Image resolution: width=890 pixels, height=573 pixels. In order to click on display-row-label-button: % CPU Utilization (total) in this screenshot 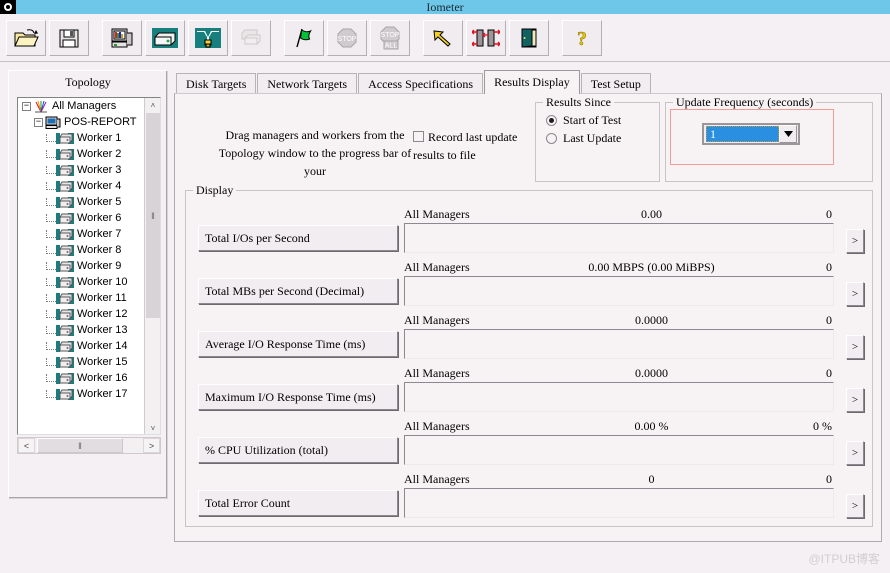, I will do `click(298, 450)`.